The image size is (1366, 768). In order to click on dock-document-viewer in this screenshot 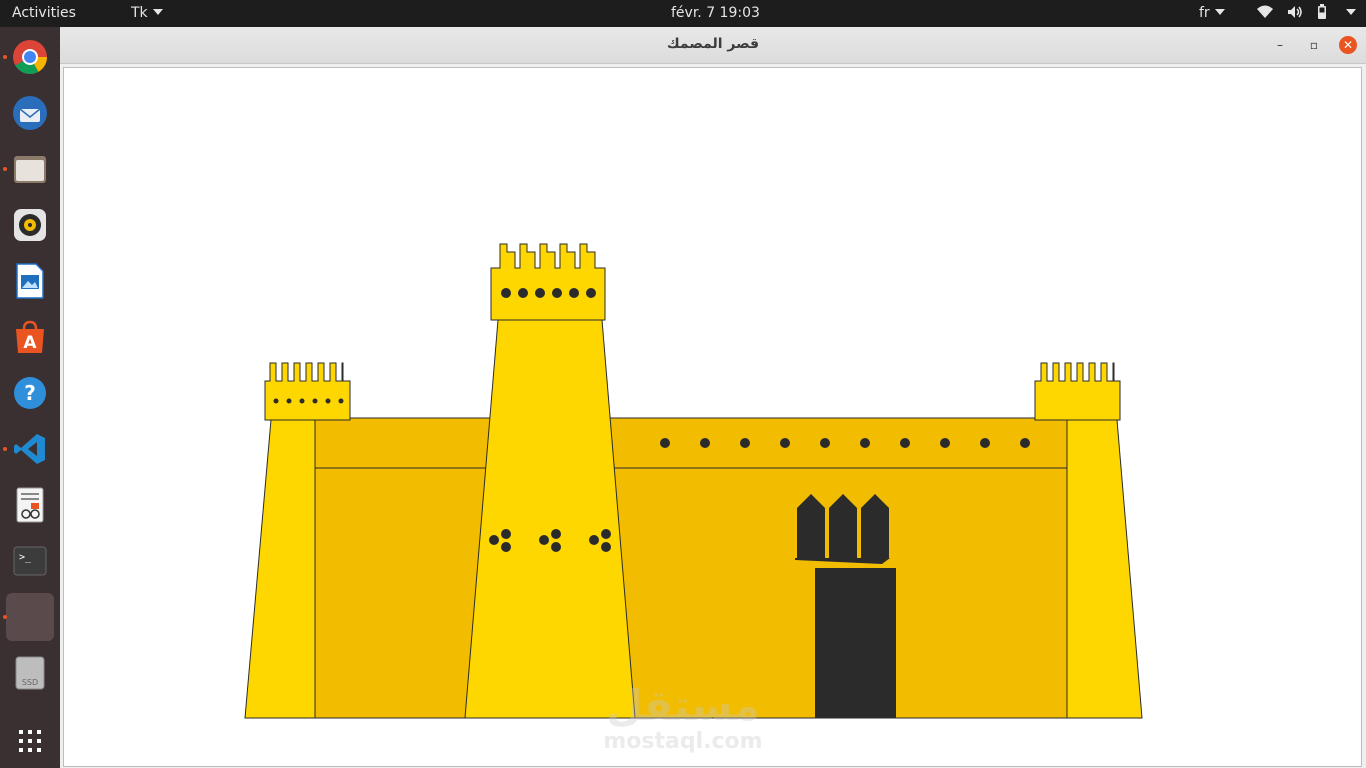, I will do `click(30, 505)`.